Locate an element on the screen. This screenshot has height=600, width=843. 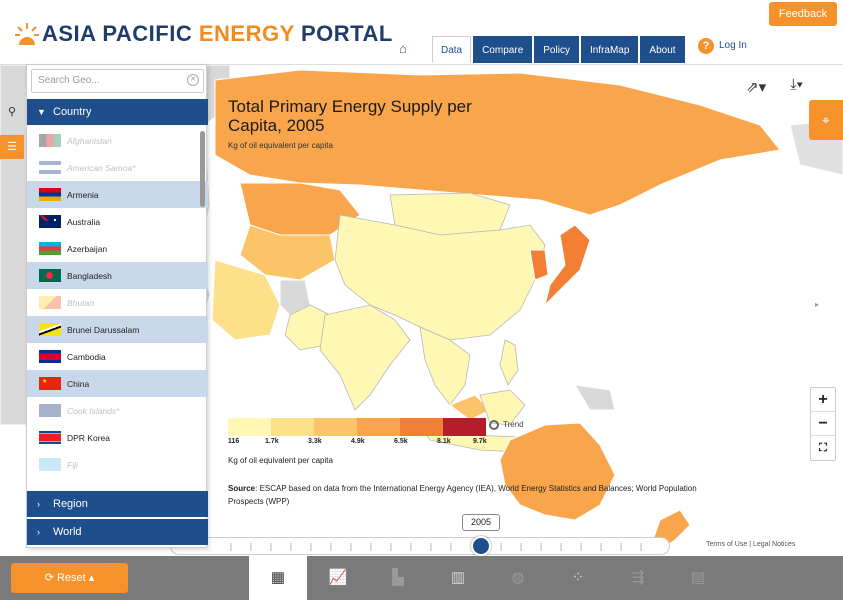
list-item: Cambodia is located at coordinates (117, 356).